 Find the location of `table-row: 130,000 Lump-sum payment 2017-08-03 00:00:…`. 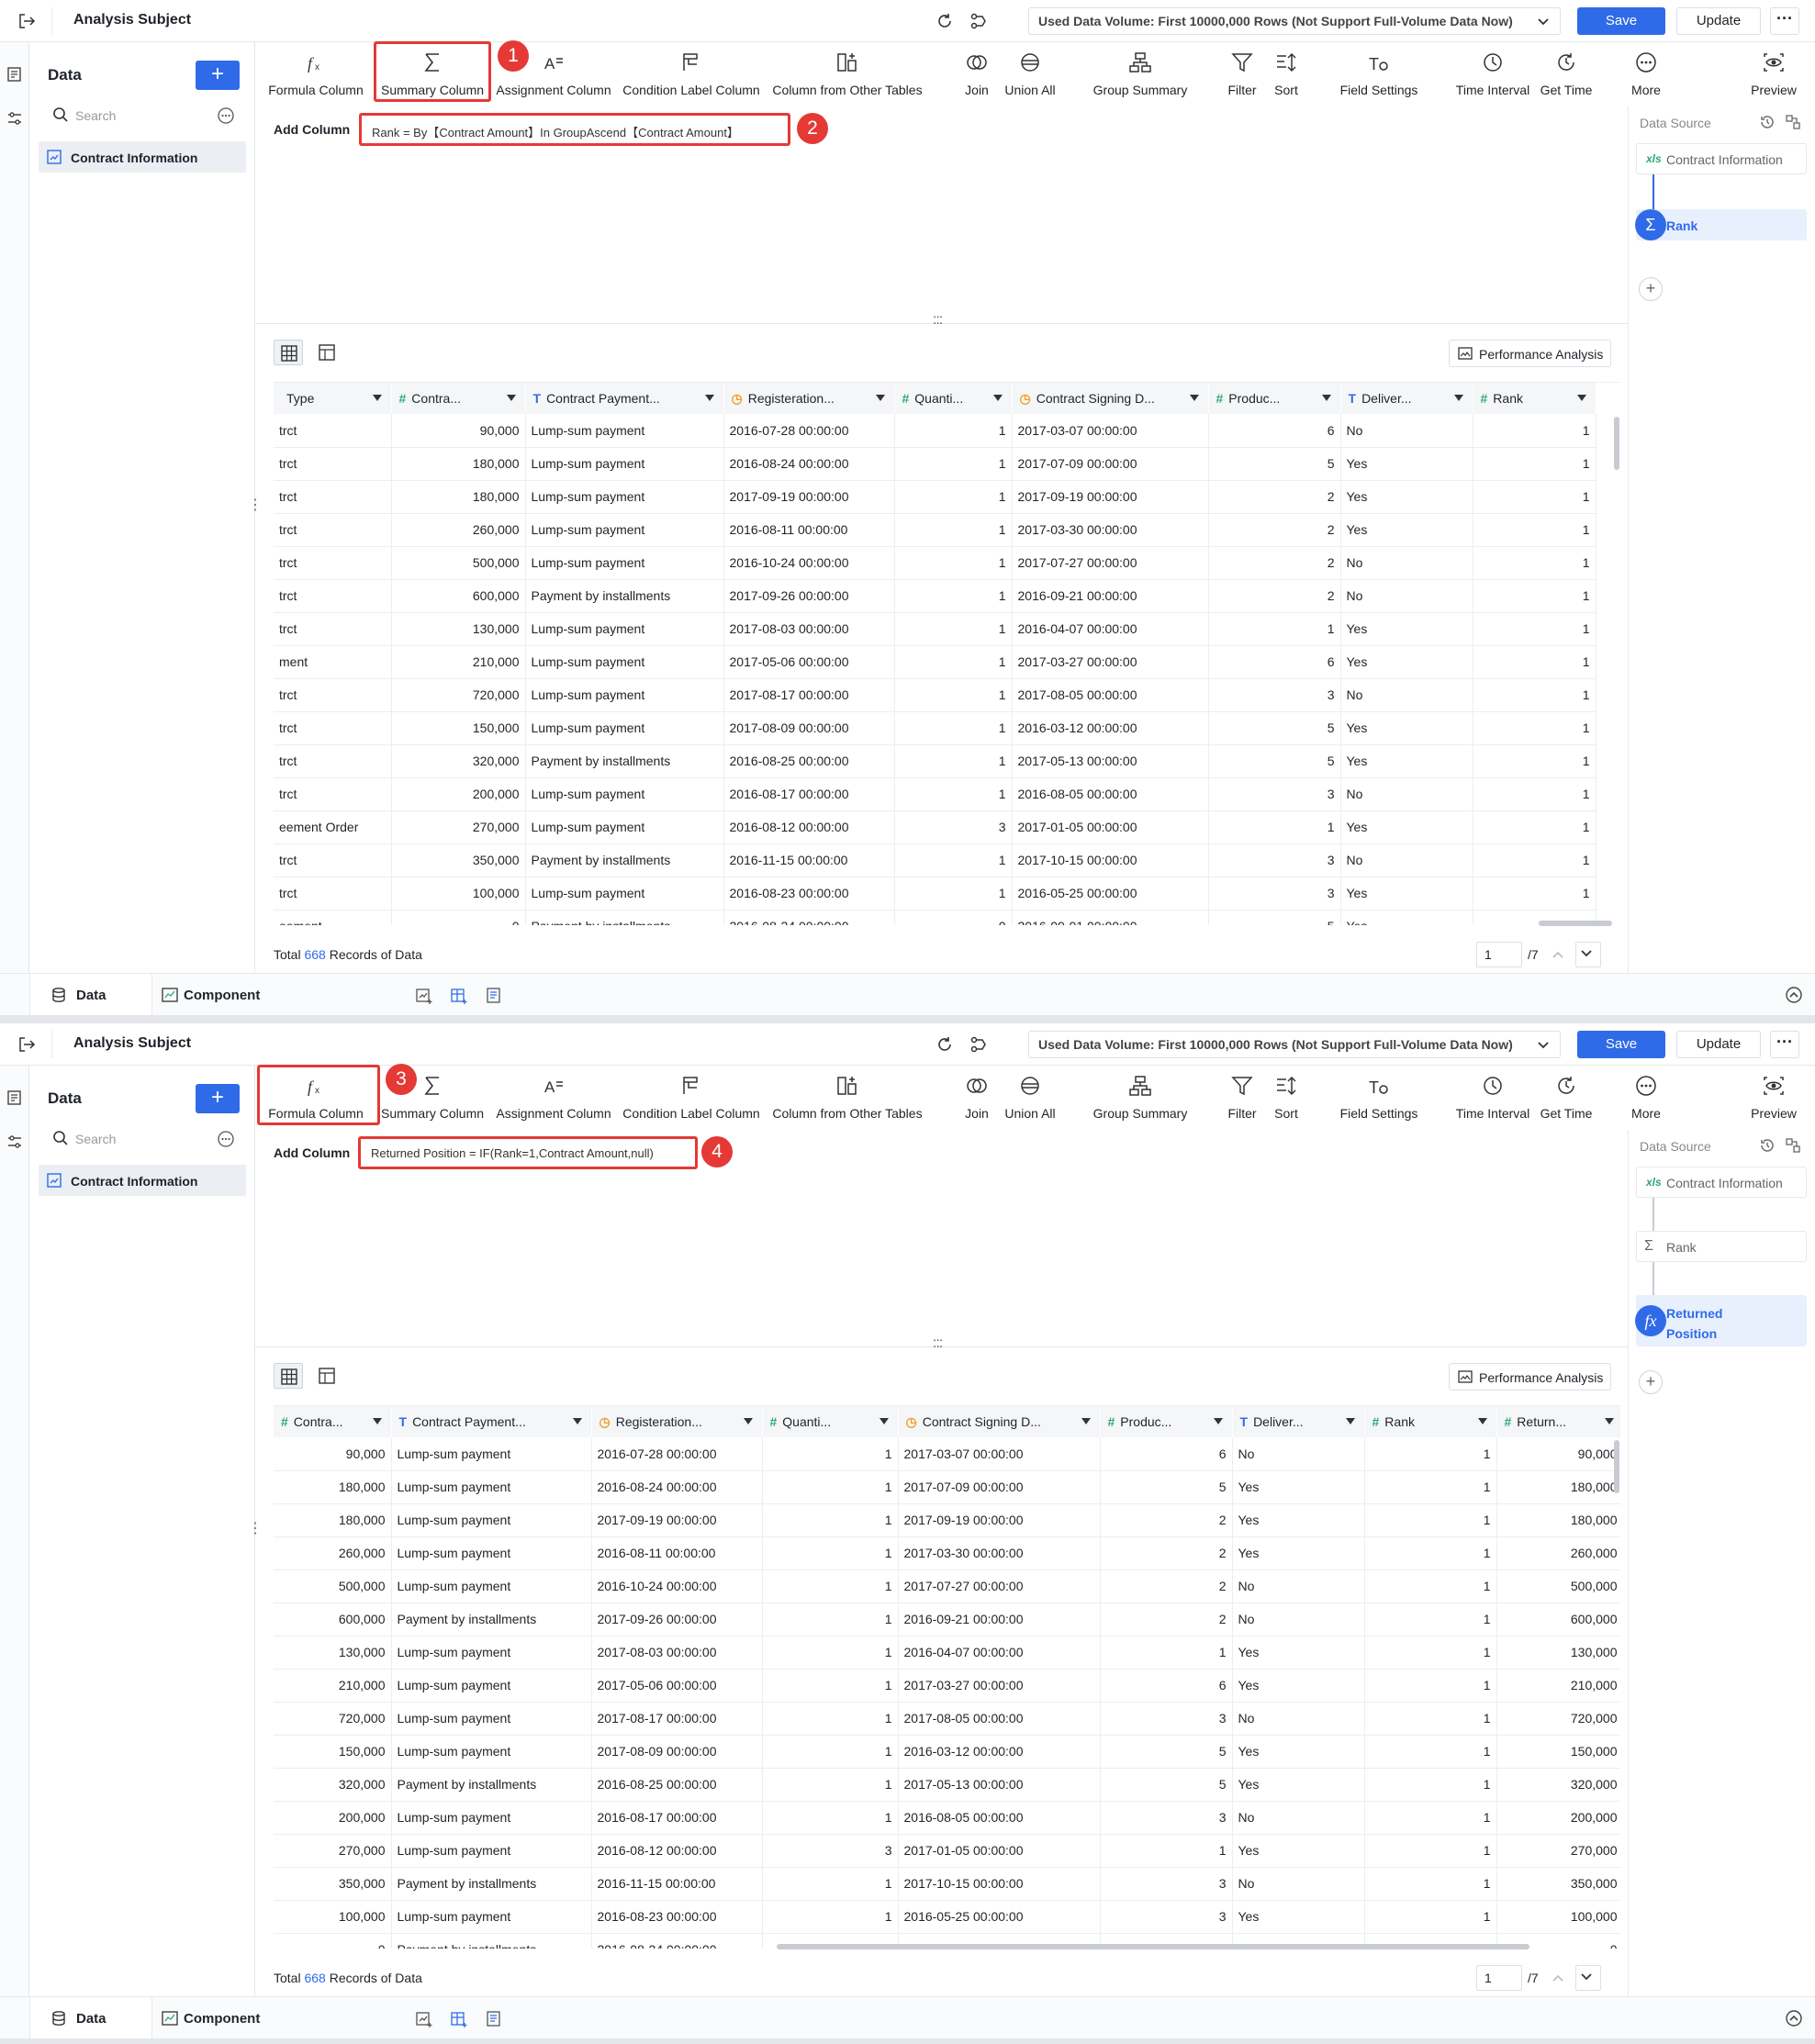

table-row: 130,000 Lump-sum payment 2017-08-03 00:00:… is located at coordinates (947, 1653).